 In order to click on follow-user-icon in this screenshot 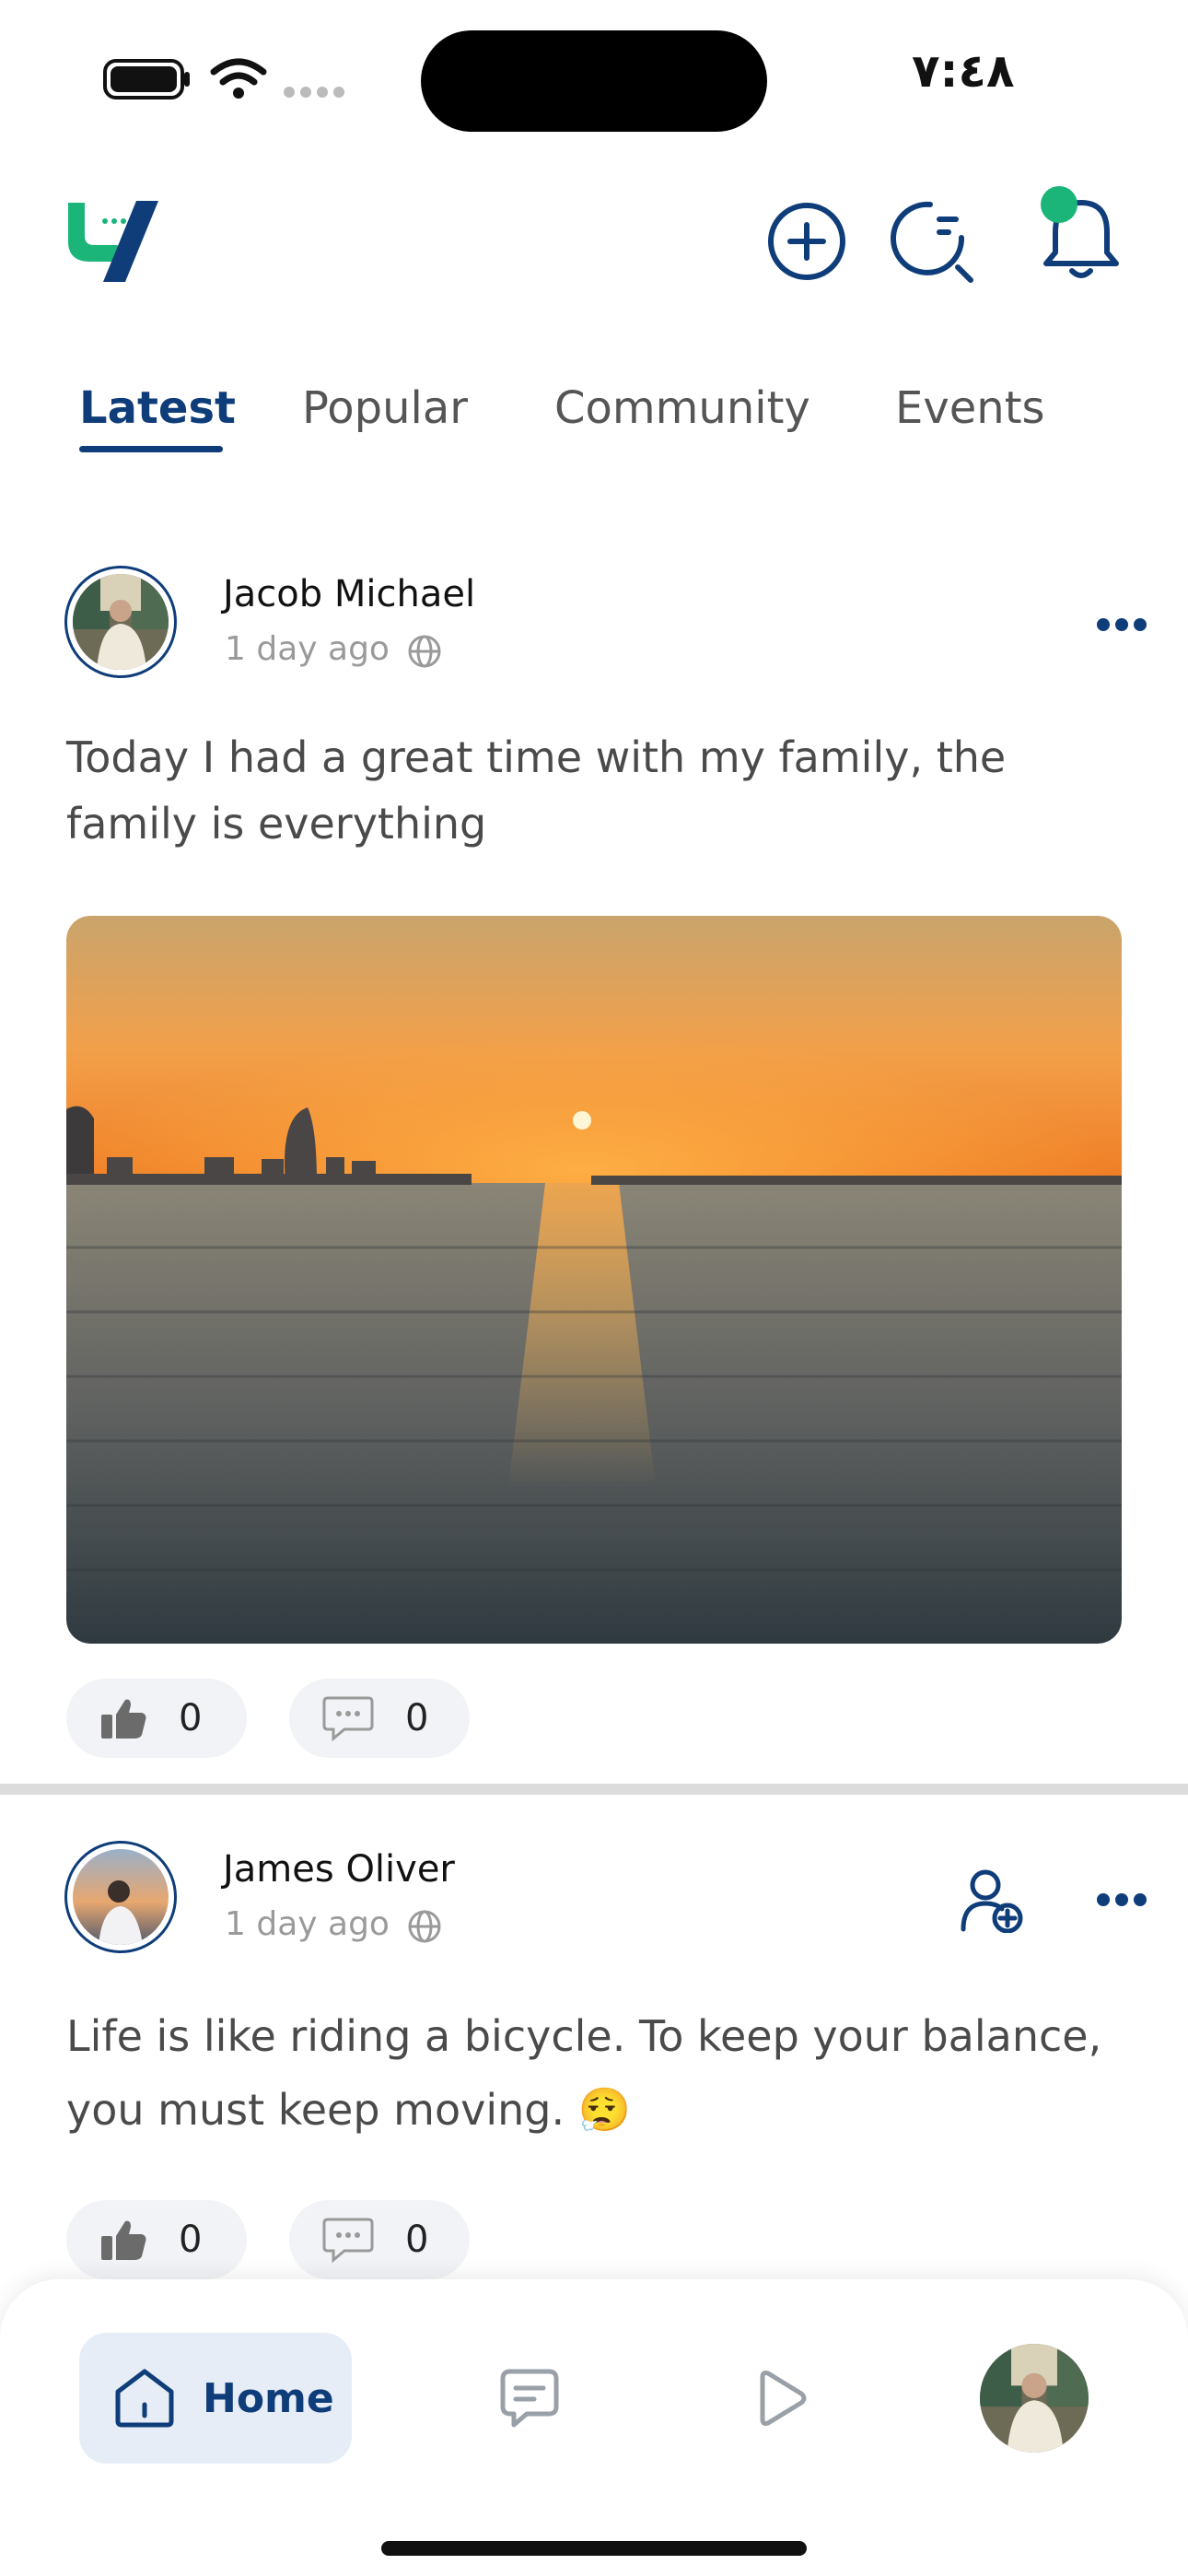, I will do `click(992, 1900)`.